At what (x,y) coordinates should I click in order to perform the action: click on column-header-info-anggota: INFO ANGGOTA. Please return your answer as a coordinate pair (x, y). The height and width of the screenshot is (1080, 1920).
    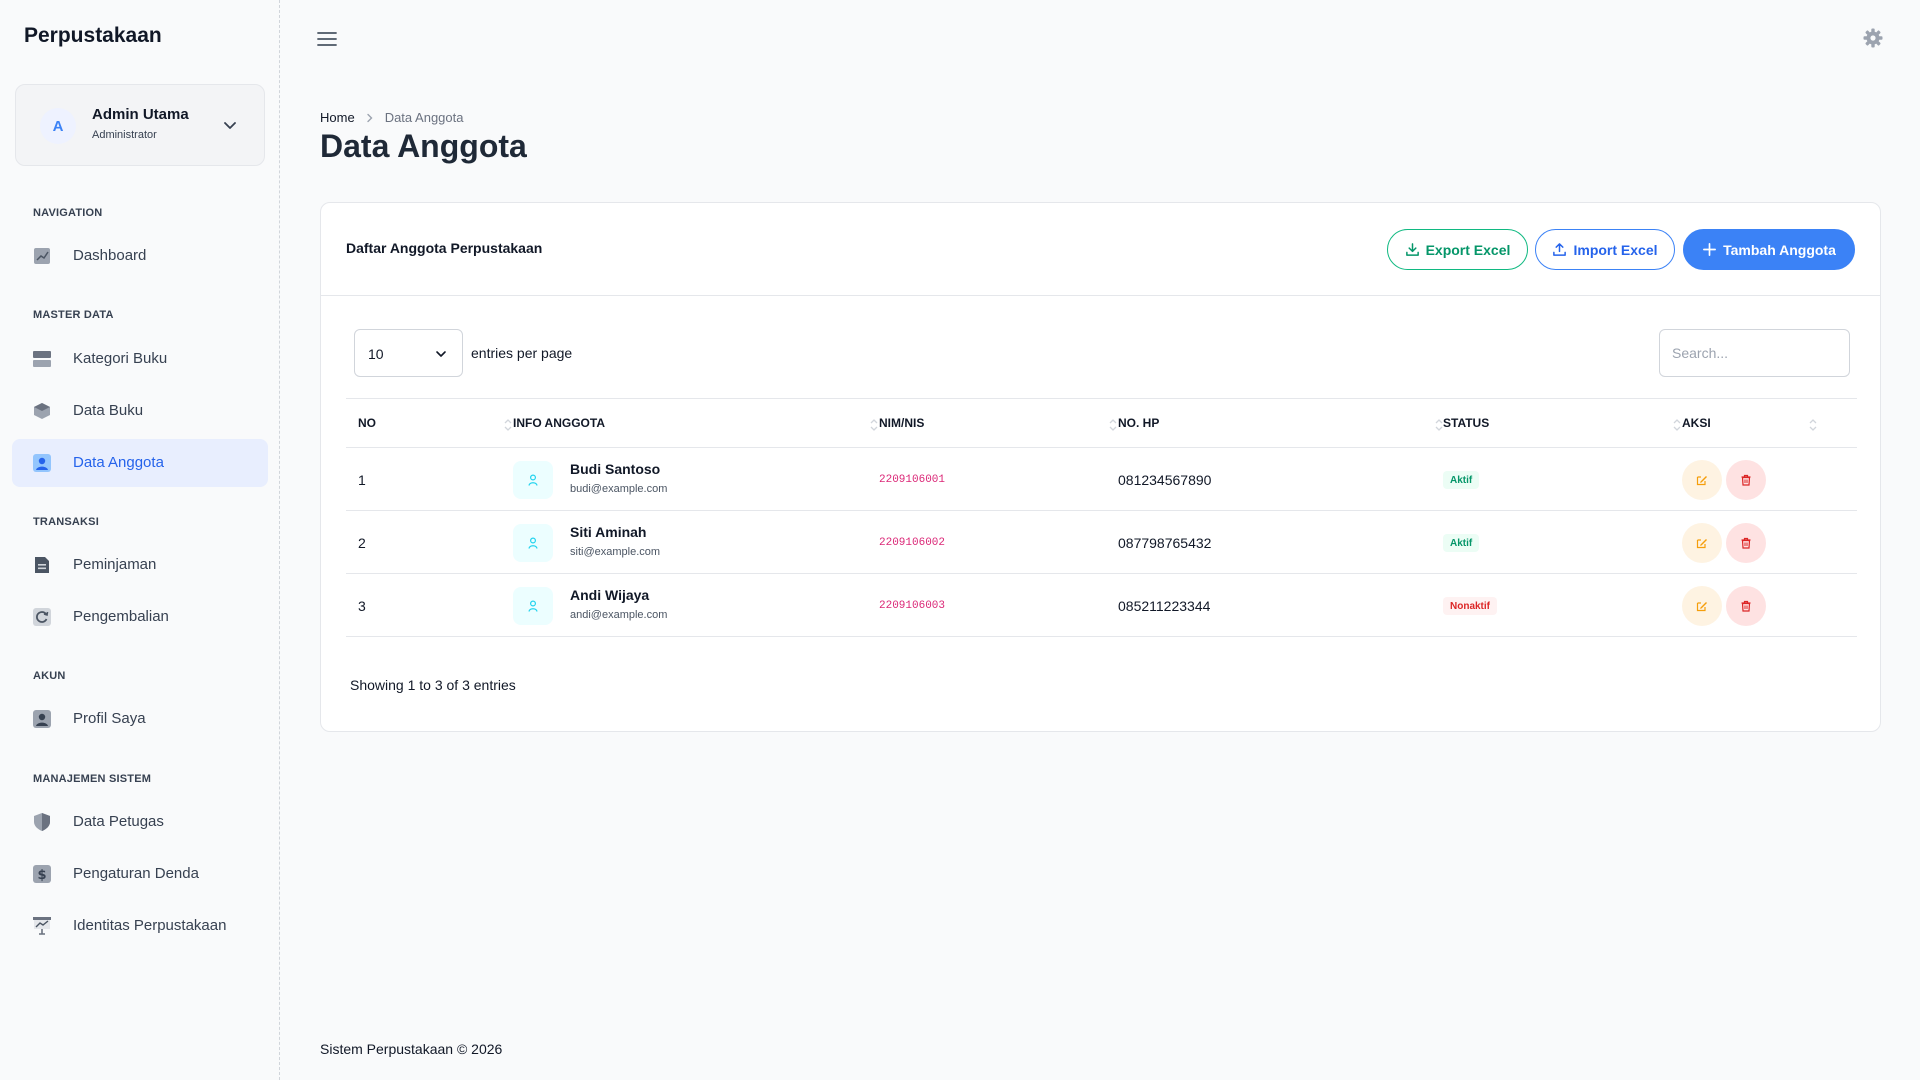
    Looking at the image, I should click on (559, 423).